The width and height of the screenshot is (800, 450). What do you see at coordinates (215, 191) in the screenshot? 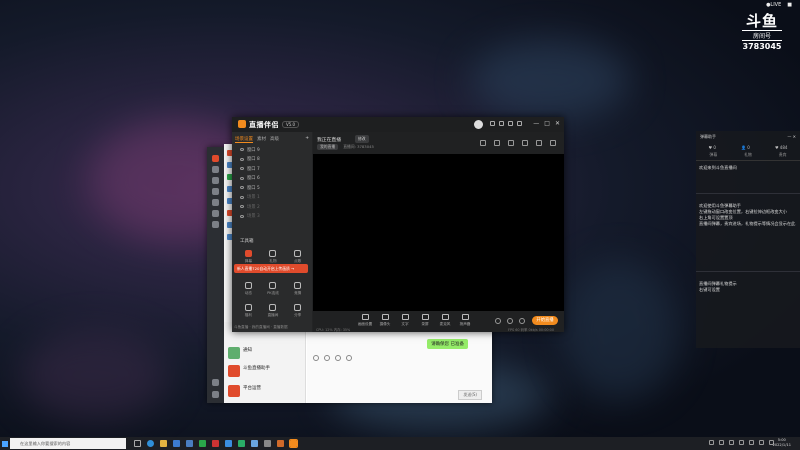
I see `group-icon` at bounding box center [215, 191].